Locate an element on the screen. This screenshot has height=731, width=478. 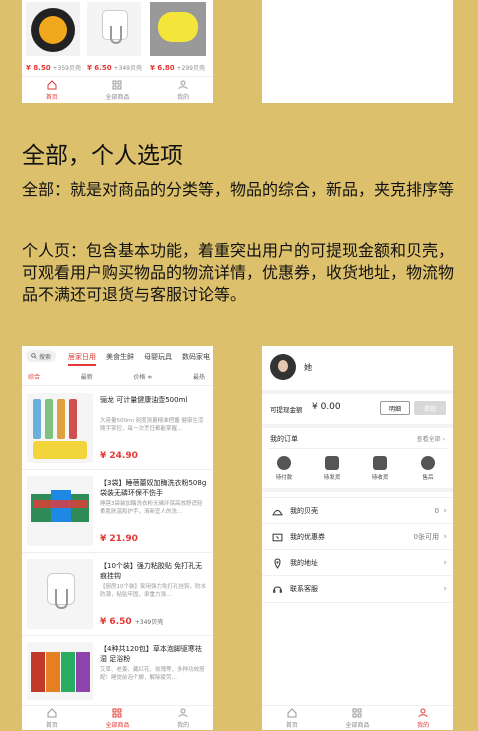
product-price: ¥ 21.90 is located at coordinates (119, 539).